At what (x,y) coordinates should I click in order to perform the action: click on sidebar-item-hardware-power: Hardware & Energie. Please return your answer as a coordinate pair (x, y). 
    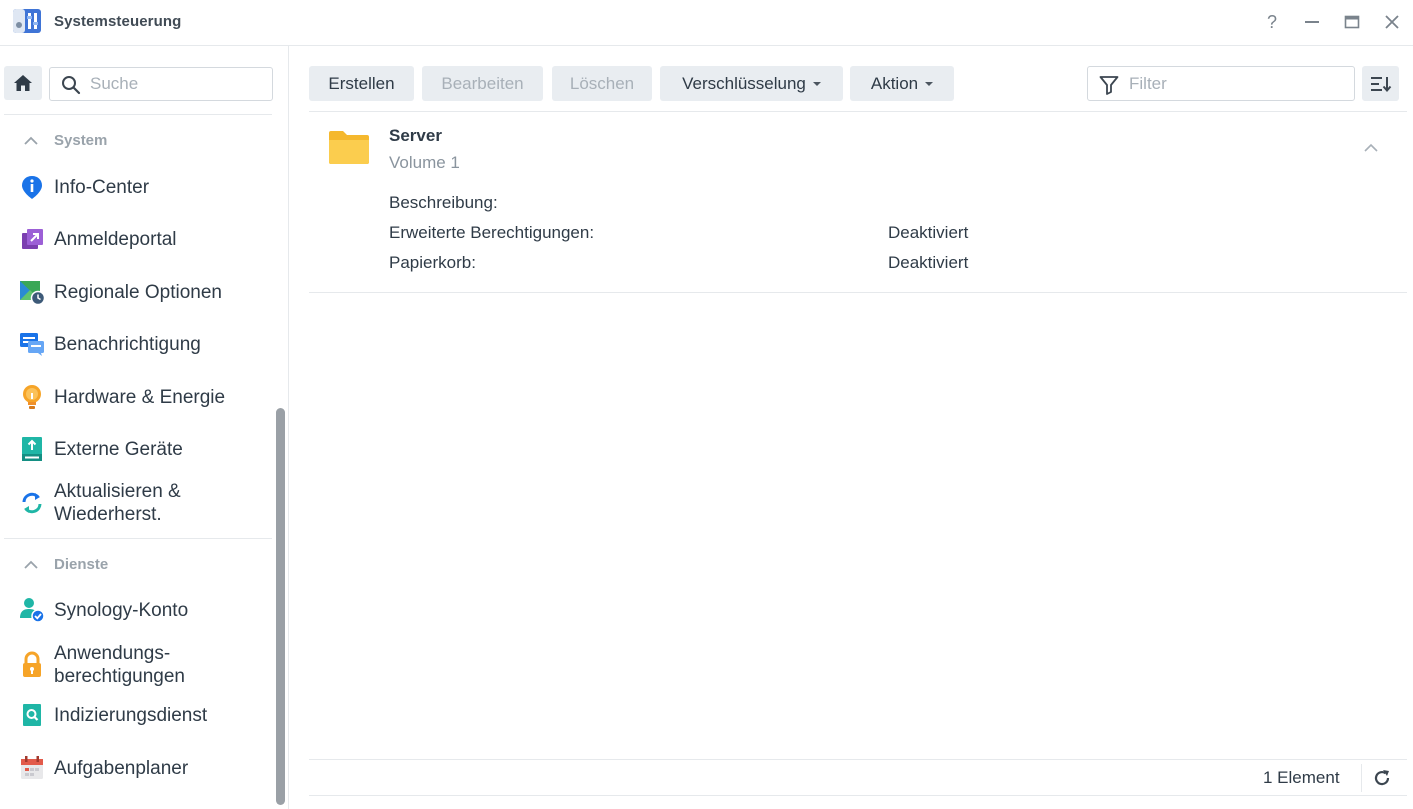
    Looking at the image, I should click on (144, 397).